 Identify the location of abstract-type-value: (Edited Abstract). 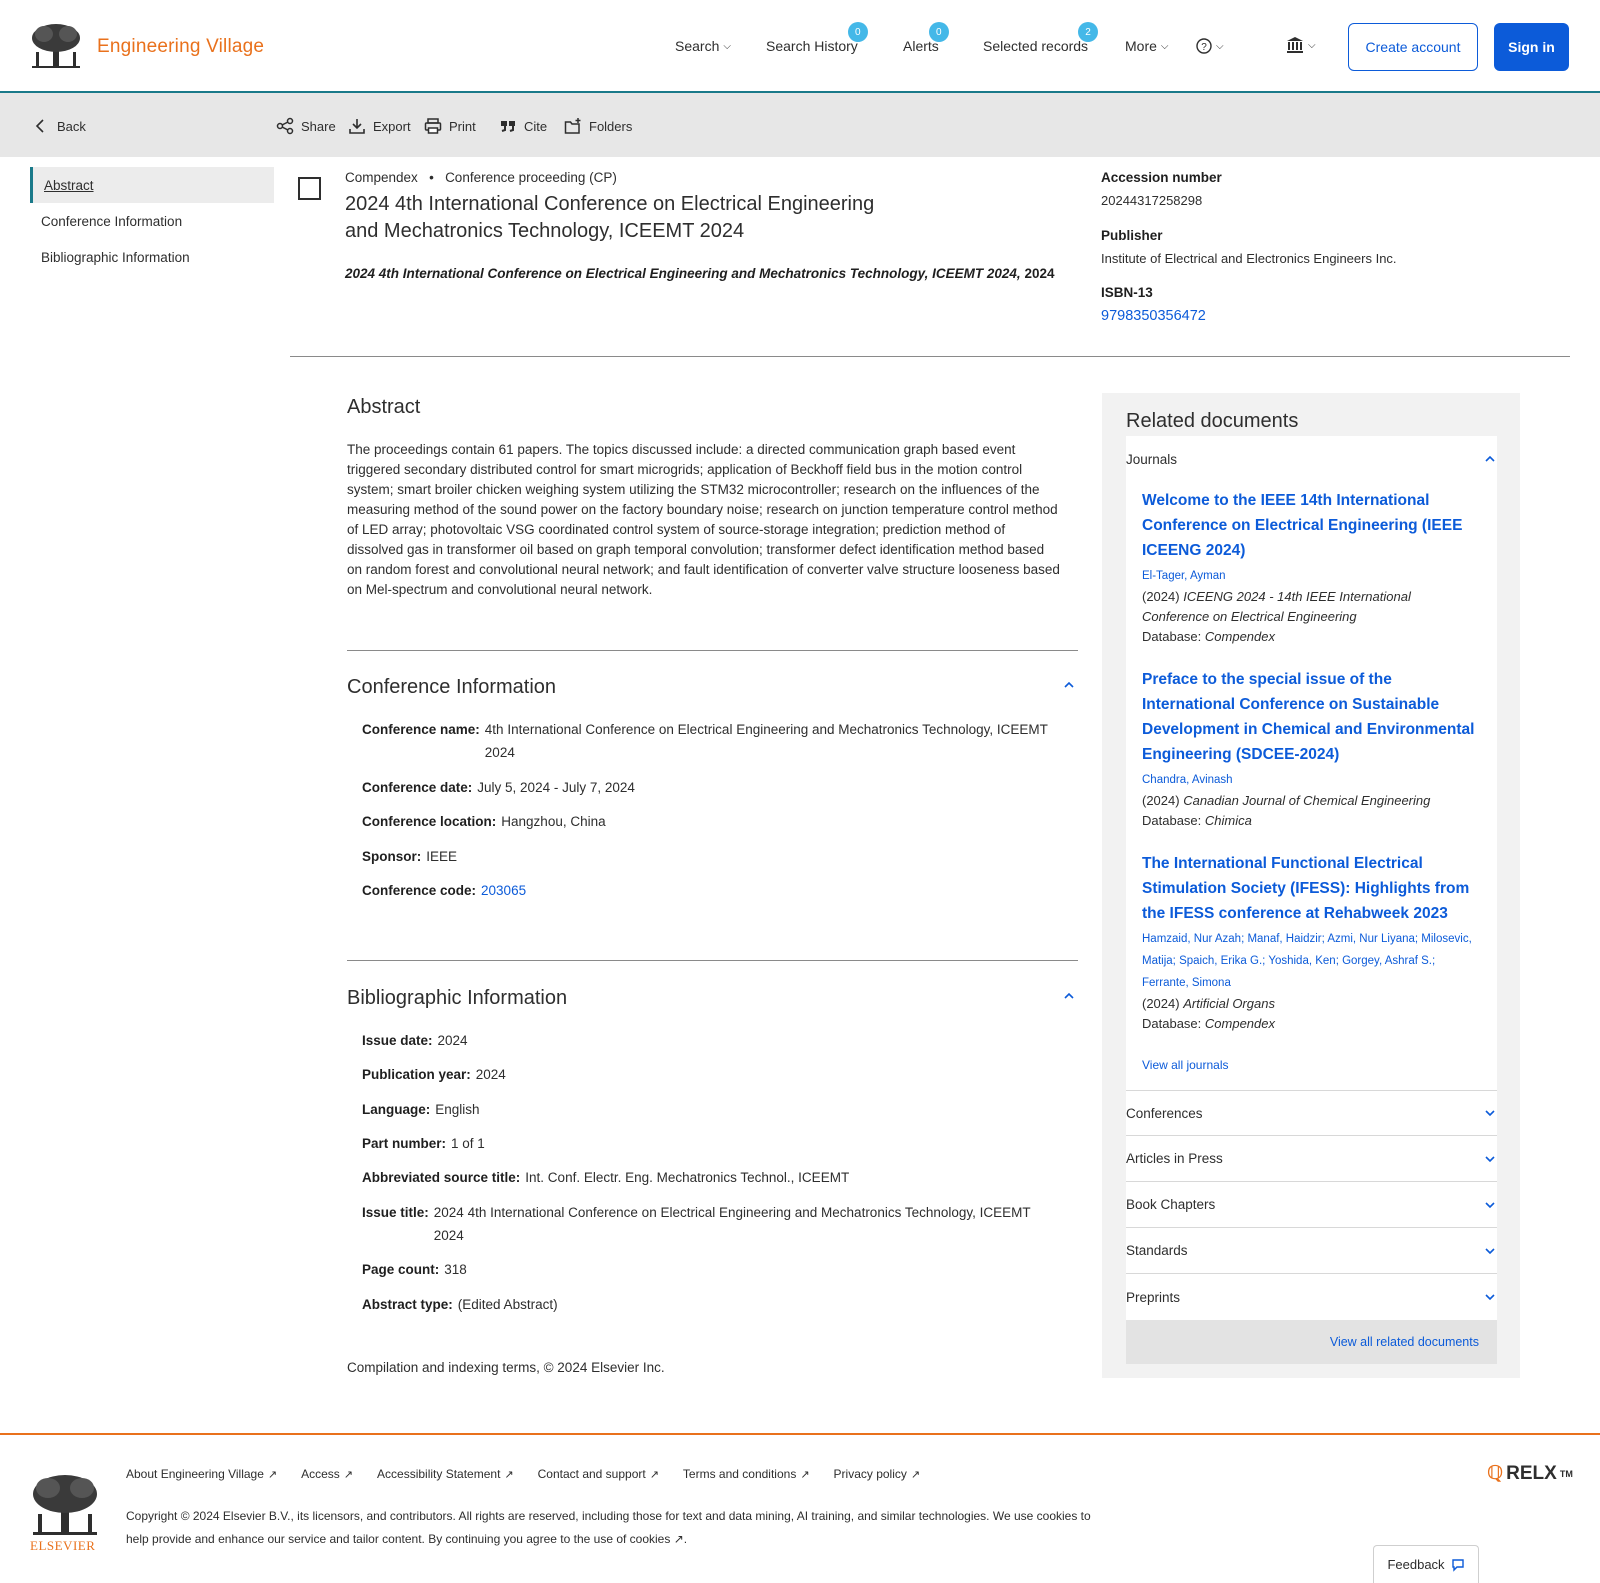
(507, 1304).